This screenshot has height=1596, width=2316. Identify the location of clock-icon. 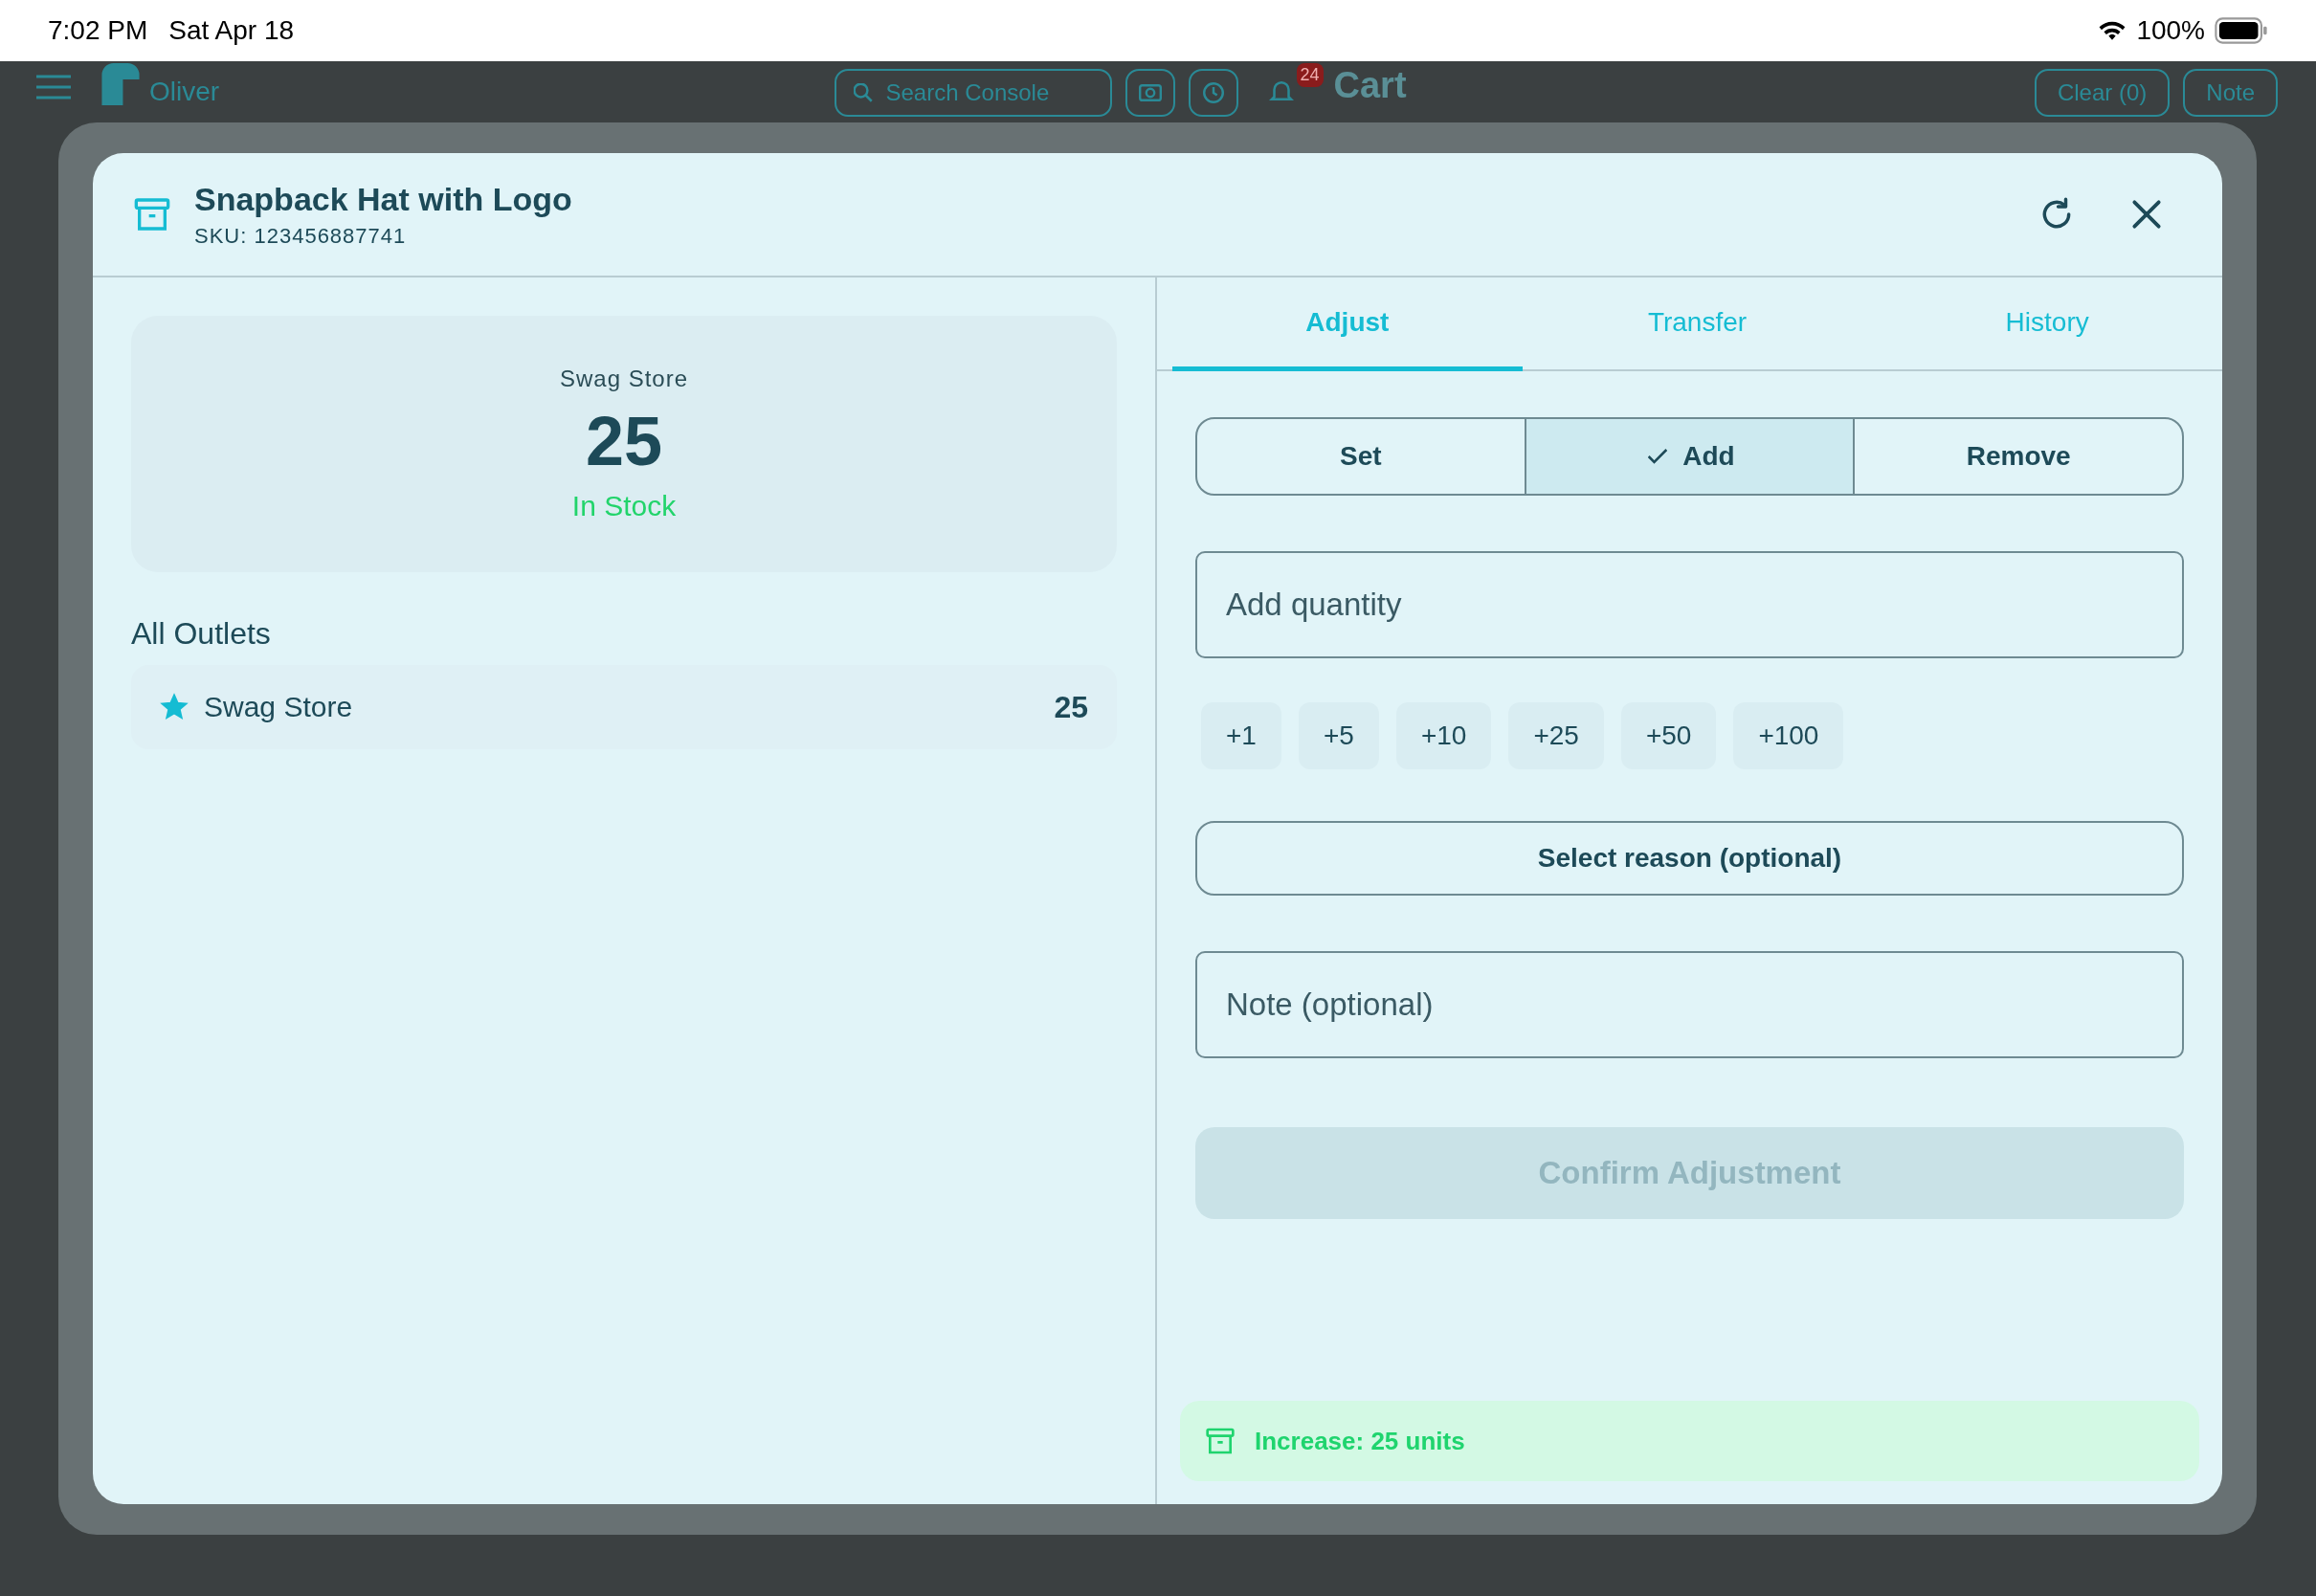
(1213, 93).